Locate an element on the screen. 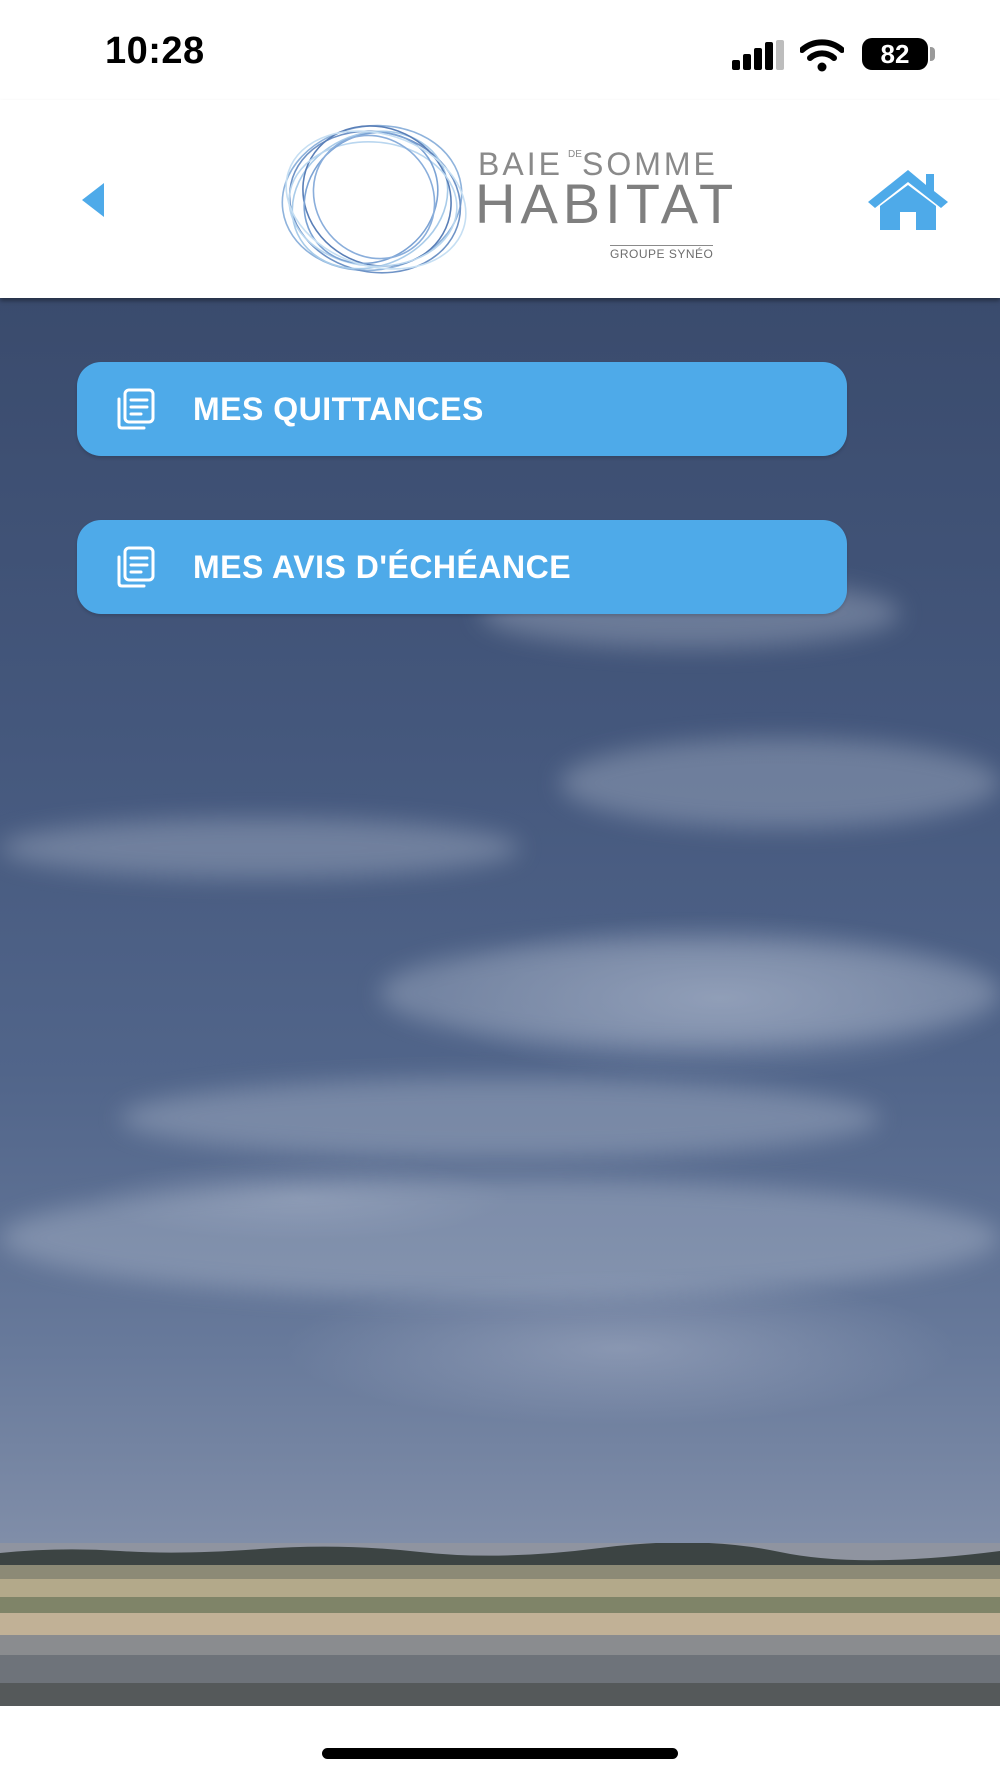 The height and width of the screenshot is (1778, 1000). battery-level: 82 is located at coordinates (895, 53).